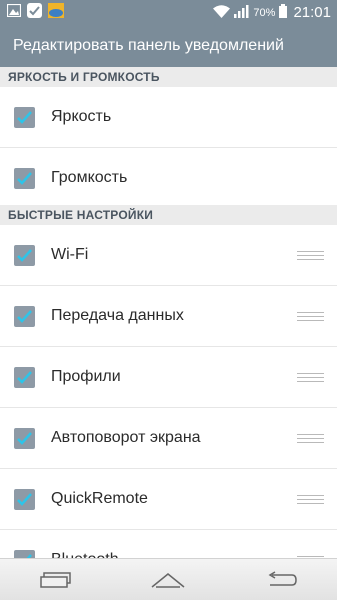 This screenshot has width=337, height=600. I want to click on battery-icon, so click(283, 12).